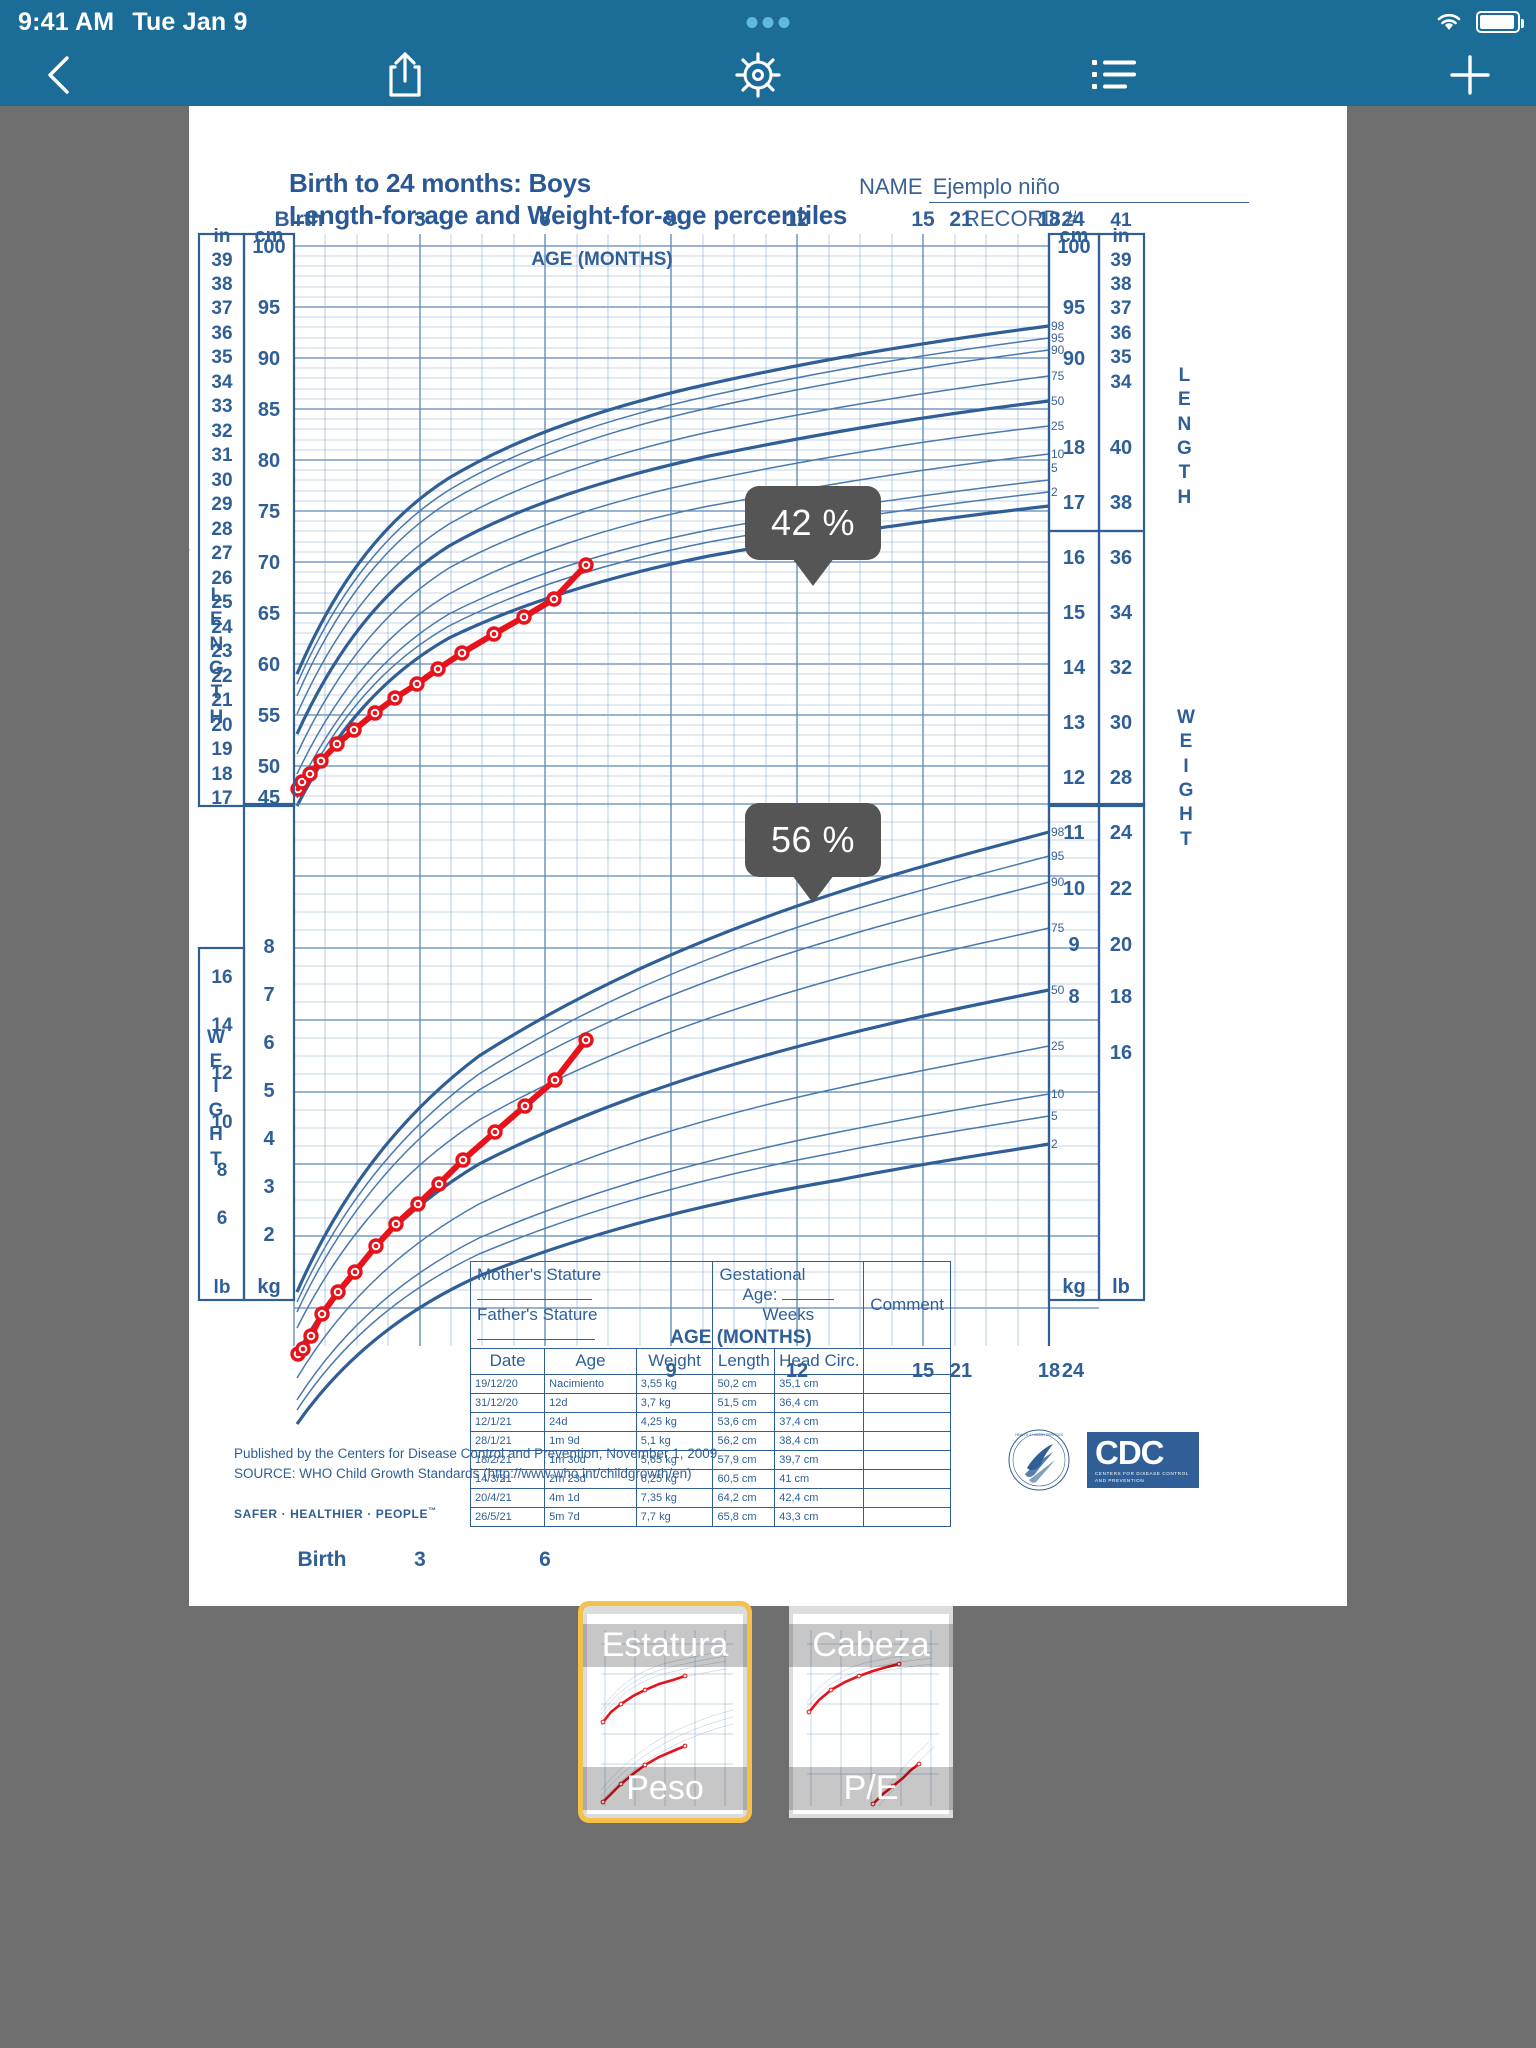  Describe the element at coordinates (590, 1384) in the screenshot. I see `cell-age: Nacimiento` at that location.